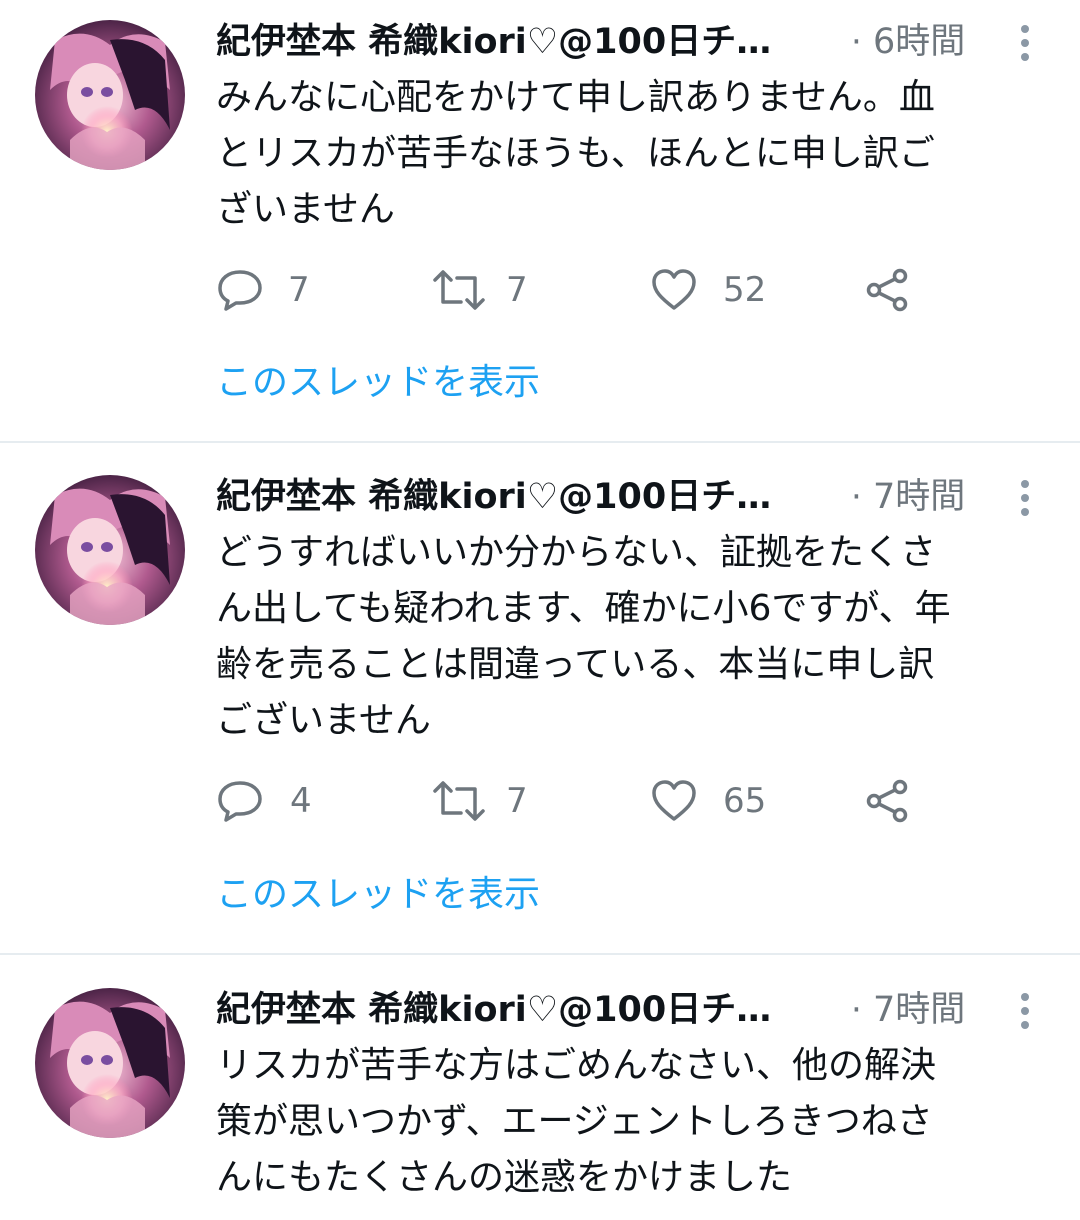  Describe the element at coordinates (276, 801) in the screenshot. I see `reply-button: 4` at that location.